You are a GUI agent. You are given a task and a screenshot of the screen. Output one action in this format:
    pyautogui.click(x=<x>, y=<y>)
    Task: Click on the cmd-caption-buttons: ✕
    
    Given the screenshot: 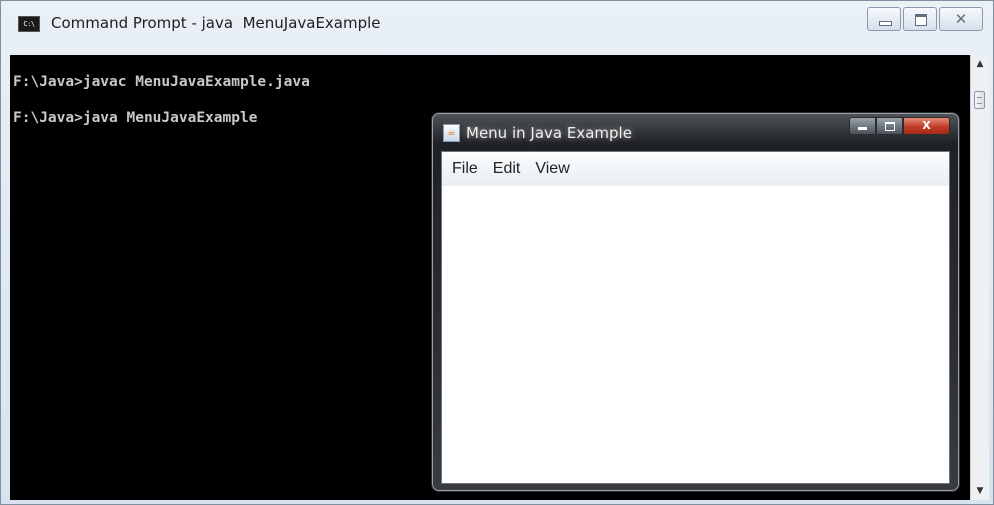 What is the action you would take?
    pyautogui.click(x=924, y=20)
    